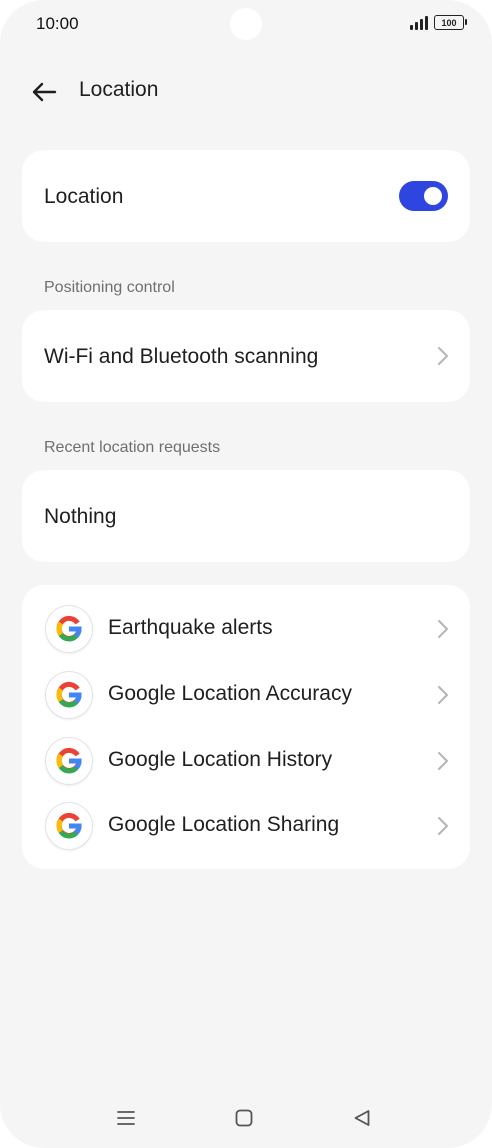  I want to click on wifi-bluetooth-scanning-label: Wi-Fi and Bluetooth scanning, so click(181, 356).